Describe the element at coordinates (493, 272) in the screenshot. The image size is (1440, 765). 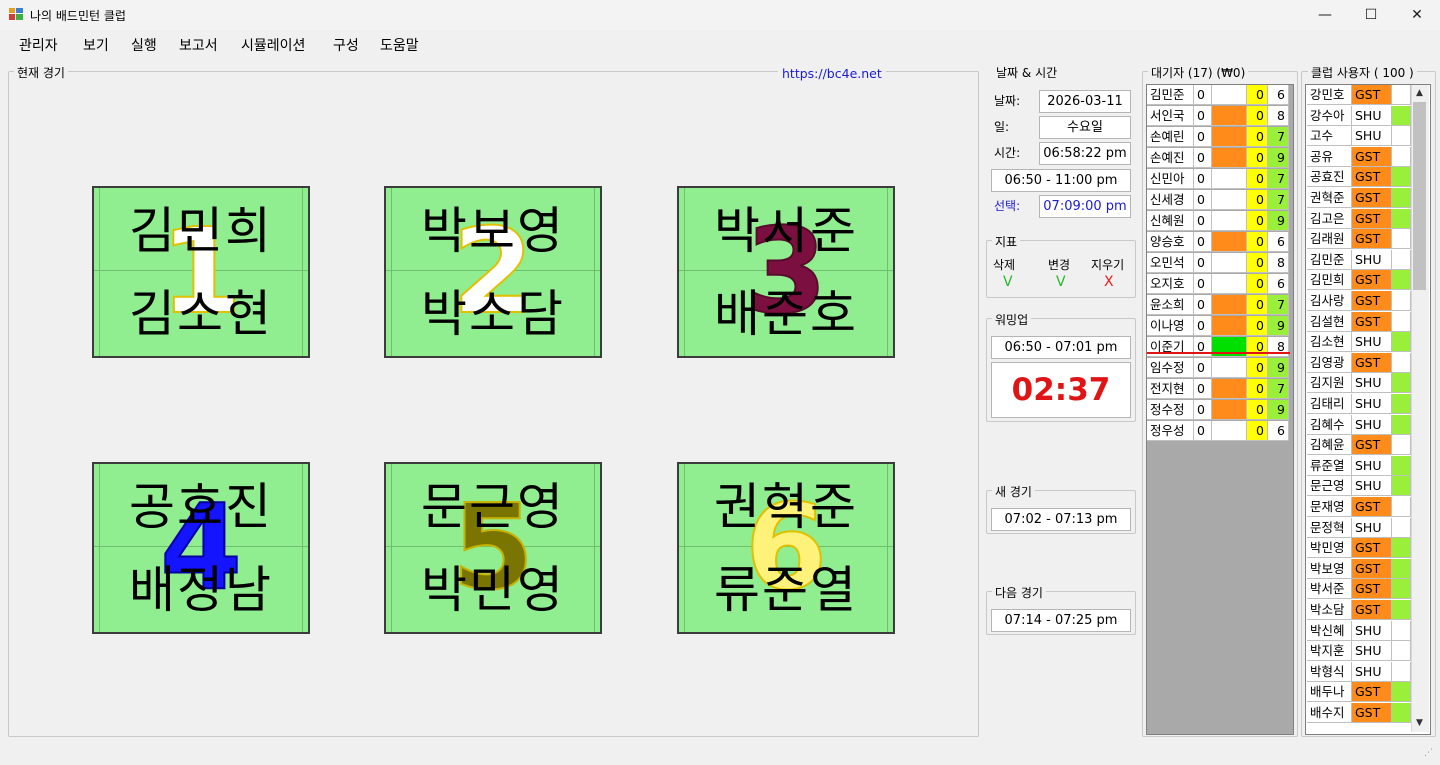
I see `court-2: 2 박보영 박소담` at that location.